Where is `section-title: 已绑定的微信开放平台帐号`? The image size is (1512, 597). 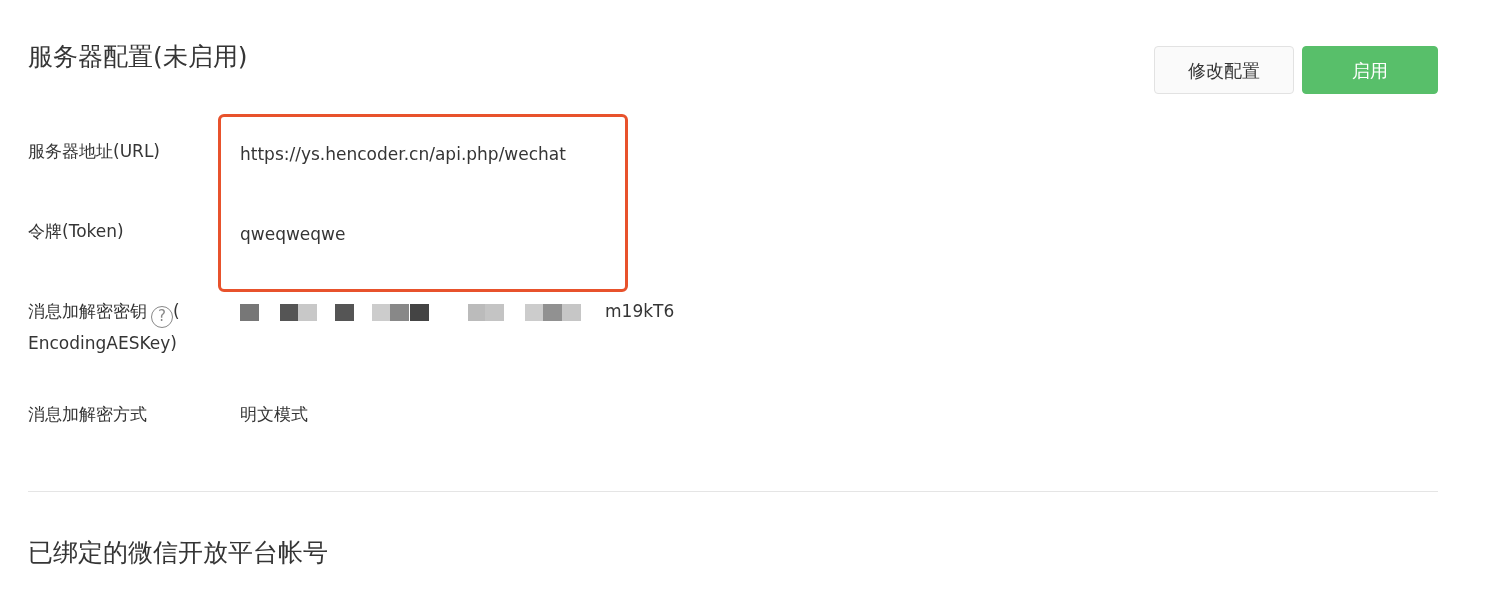 section-title: 已绑定的微信开放平台帐号 is located at coordinates (178, 552).